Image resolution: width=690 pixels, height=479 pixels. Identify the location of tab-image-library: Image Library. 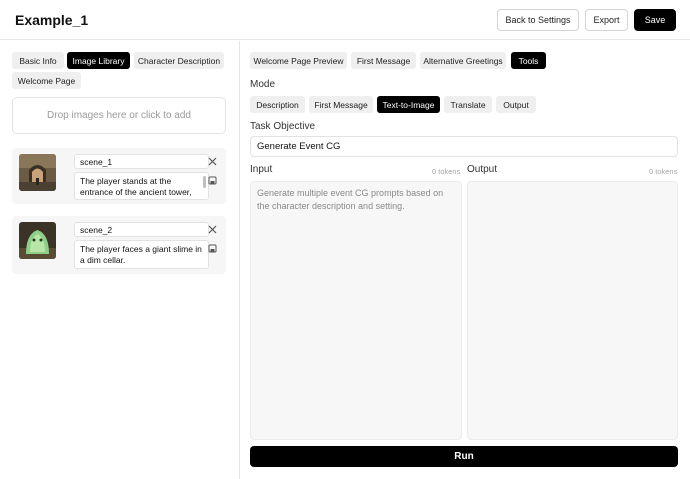
(98, 60).